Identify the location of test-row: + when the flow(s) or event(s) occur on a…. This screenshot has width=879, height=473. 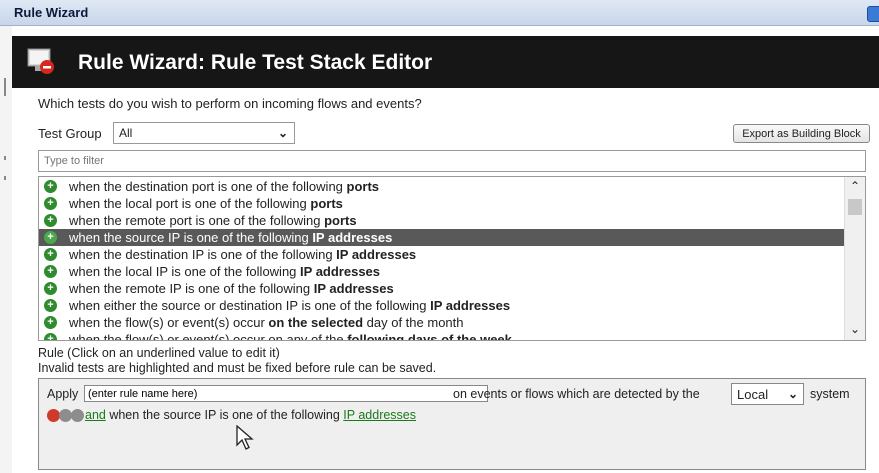
(441, 336).